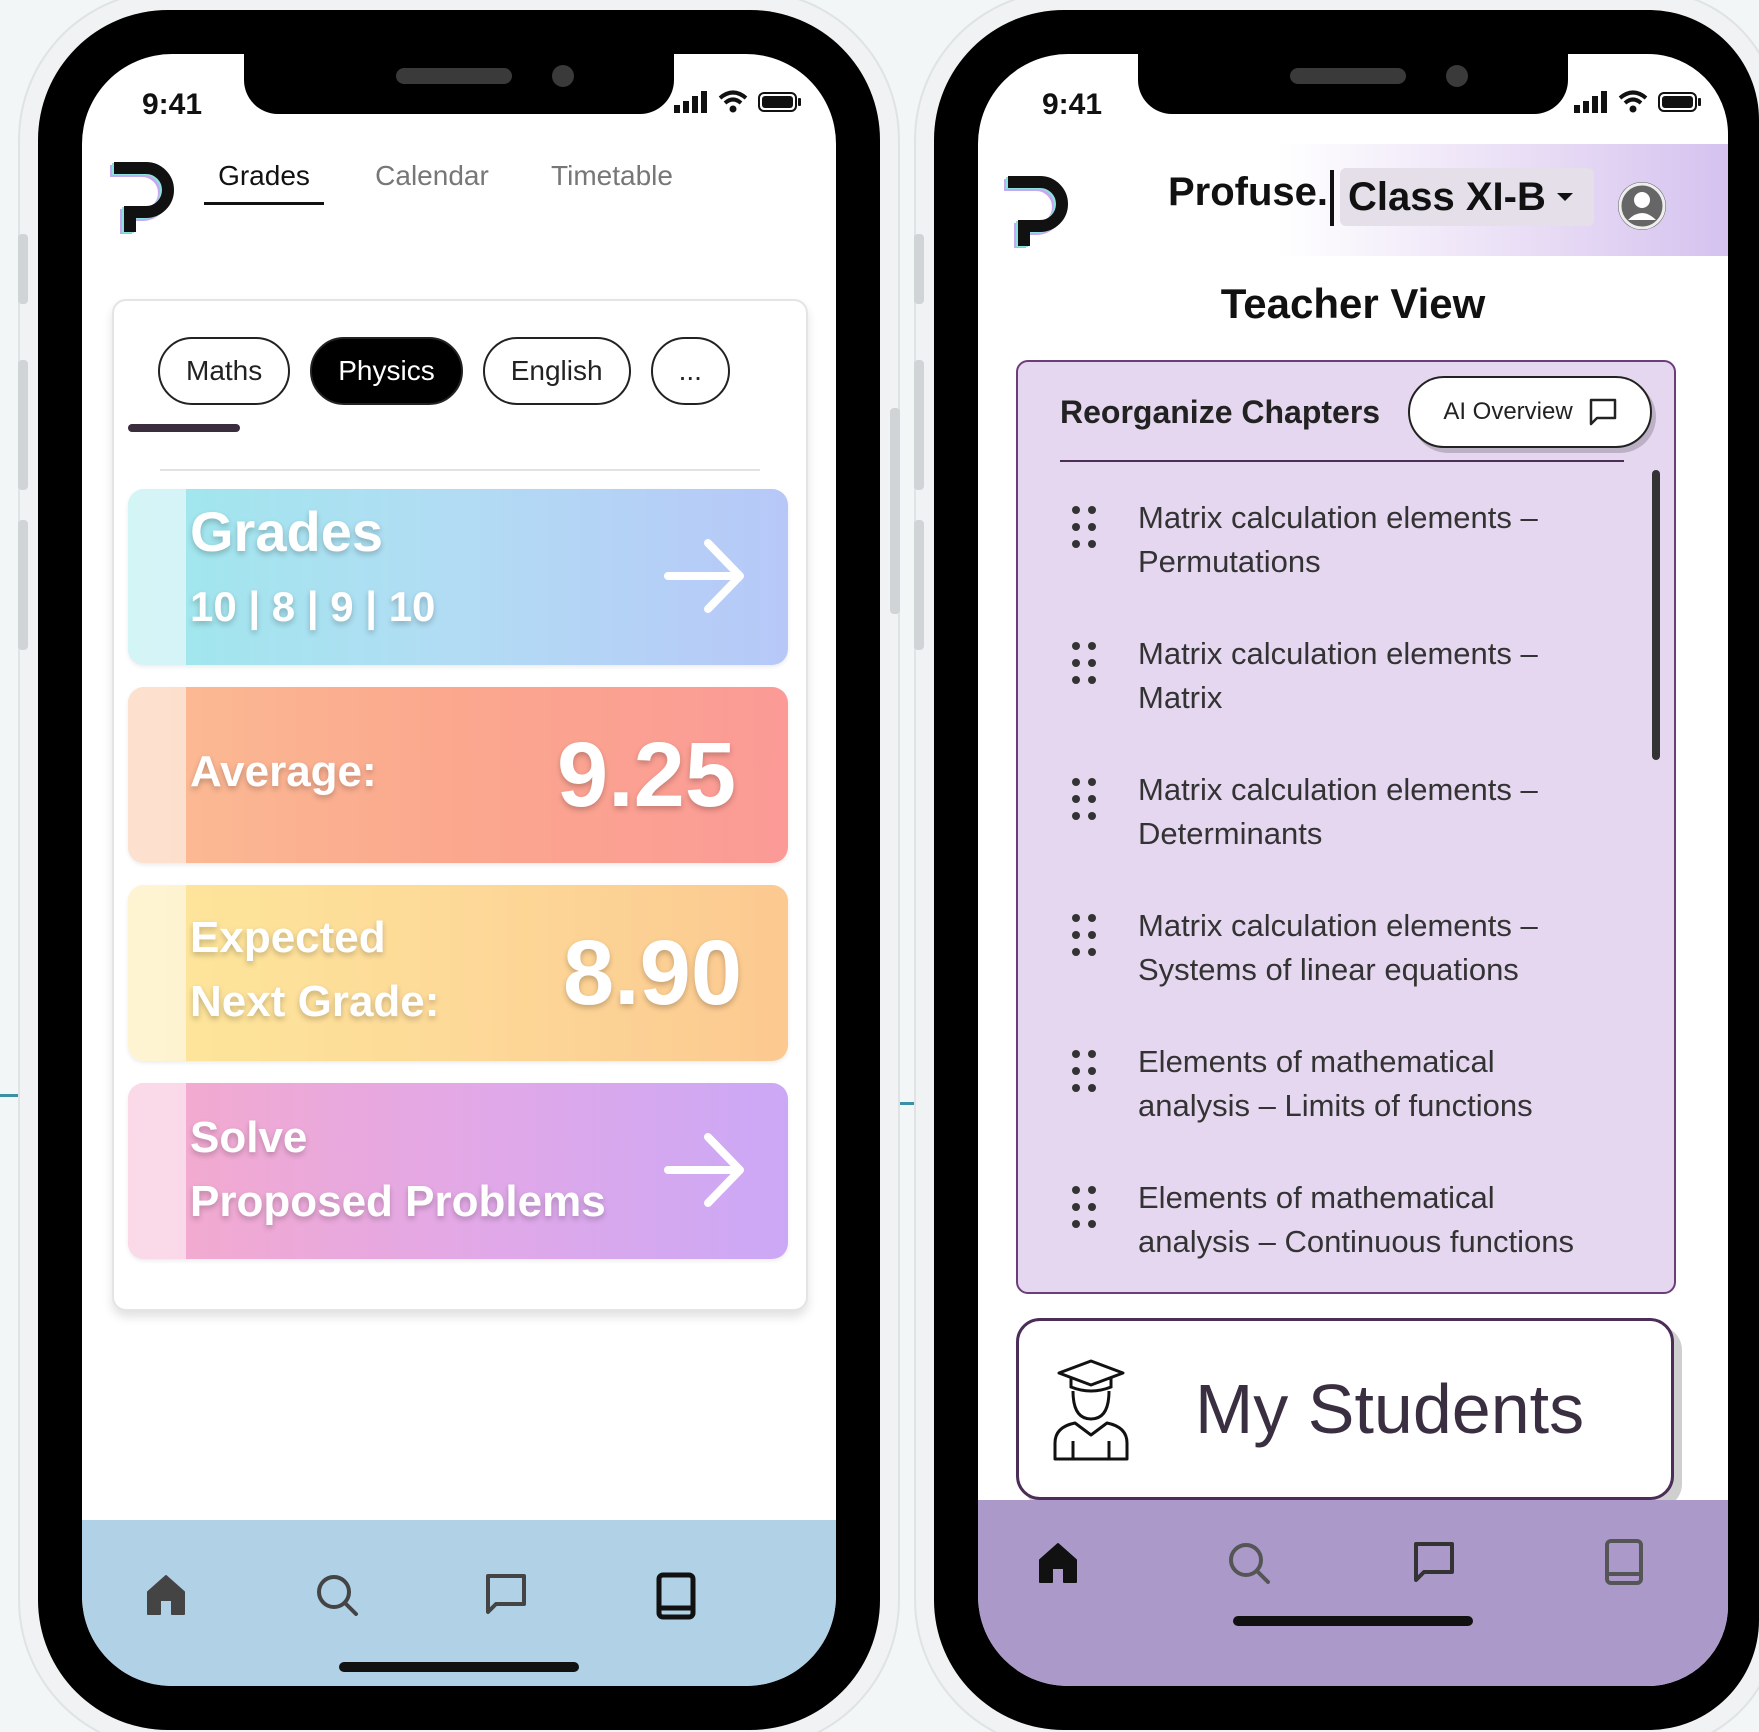  I want to click on solve-line1: Solve, so click(249, 1137).